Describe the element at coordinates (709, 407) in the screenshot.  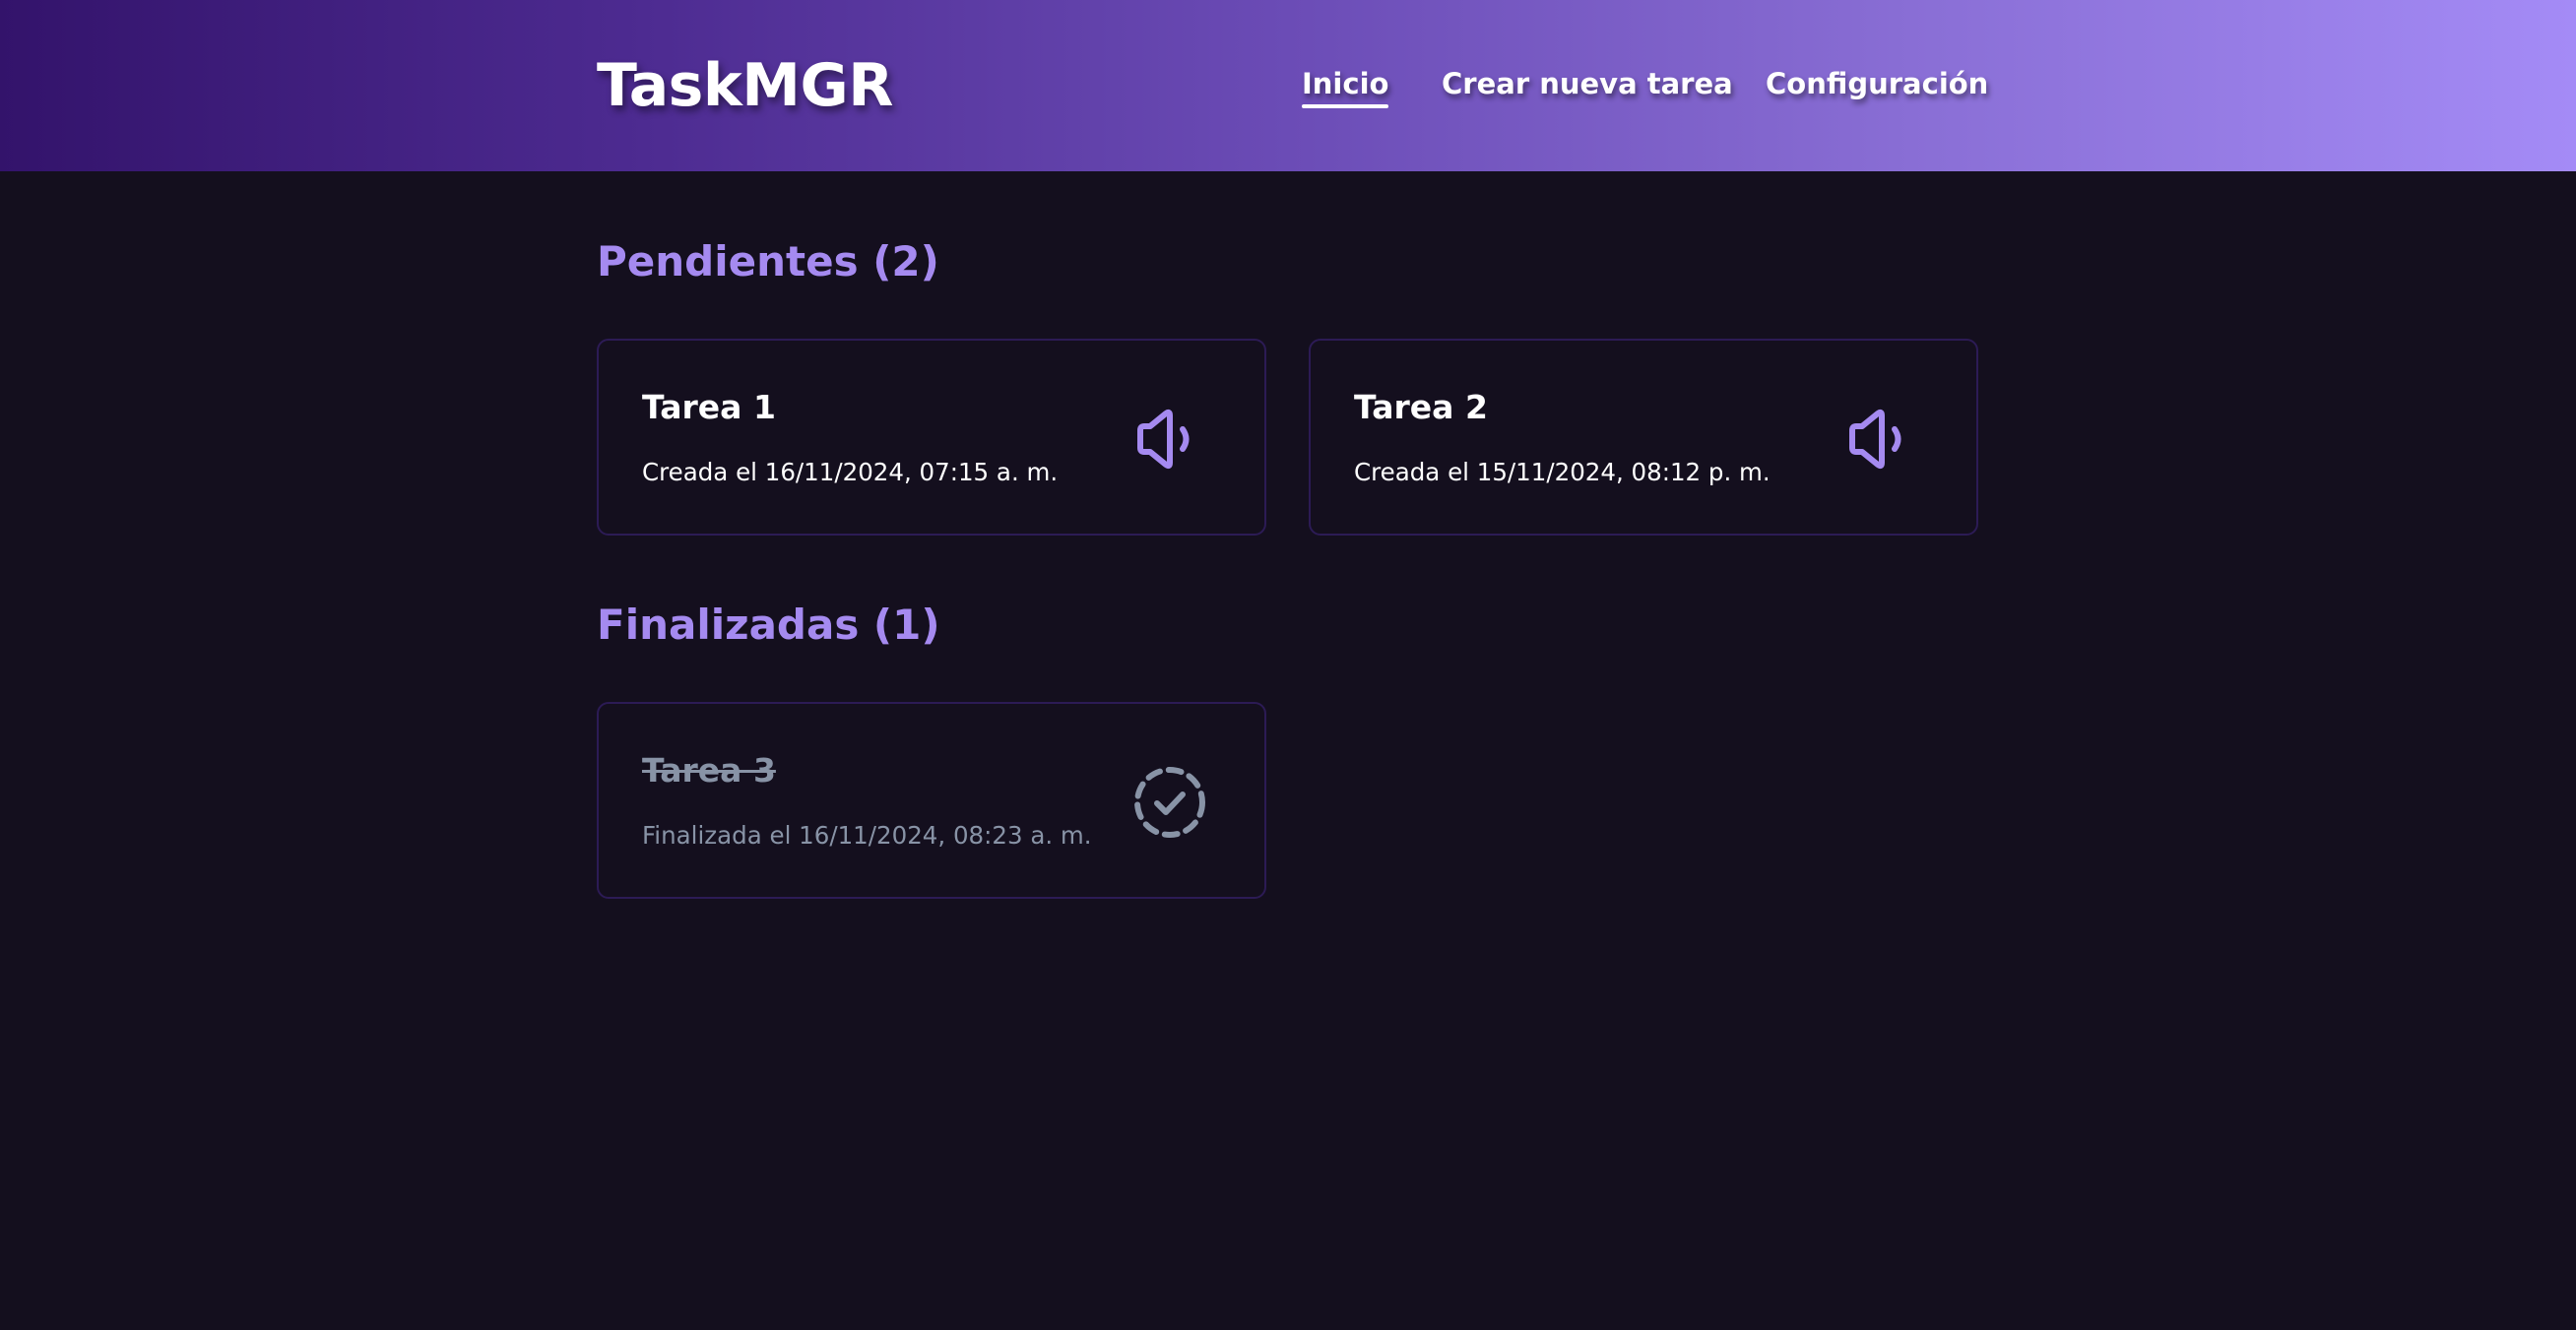
I see `task-title: Tarea 1` at that location.